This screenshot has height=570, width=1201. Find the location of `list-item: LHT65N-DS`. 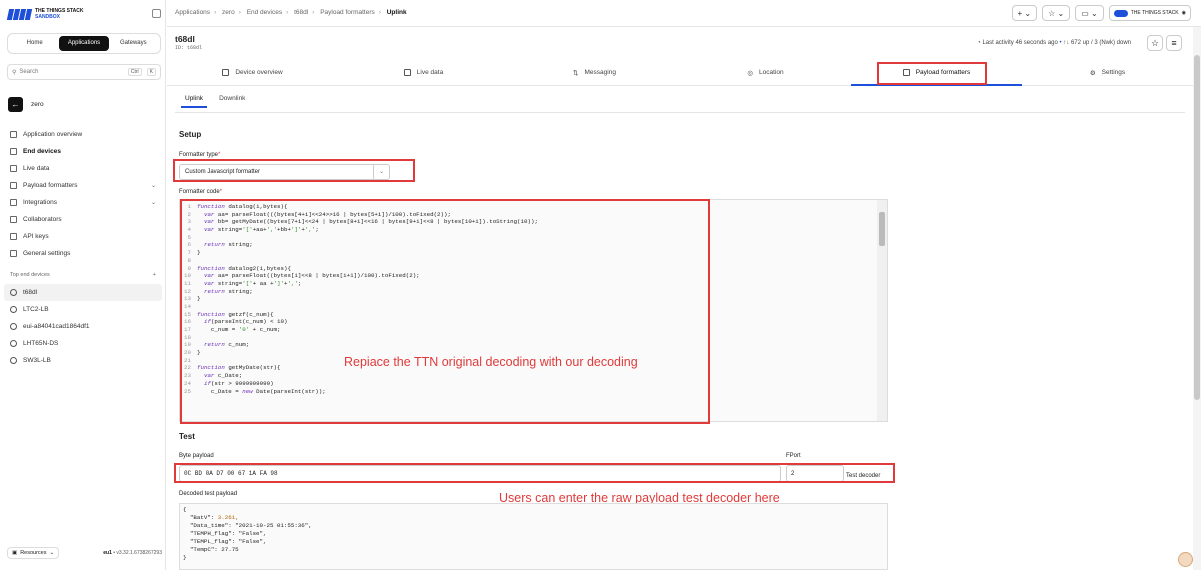

list-item: LHT65N-DS is located at coordinates (83, 343).